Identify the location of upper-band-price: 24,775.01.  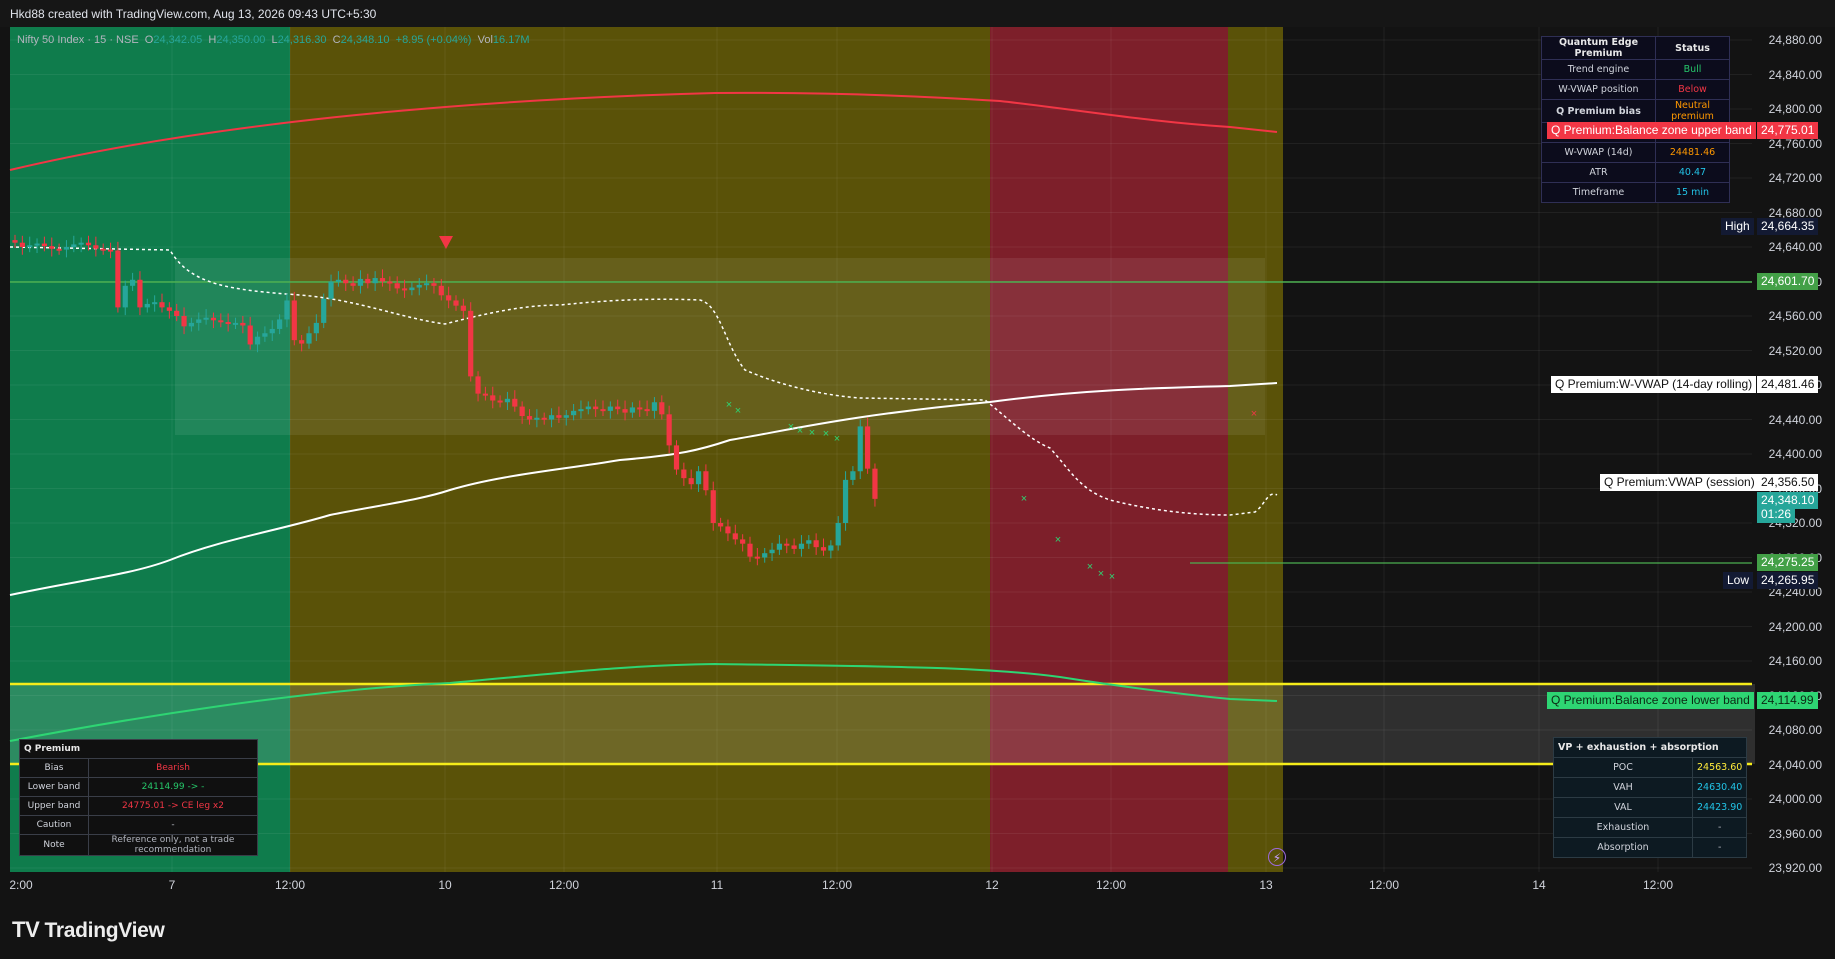
(1788, 130).